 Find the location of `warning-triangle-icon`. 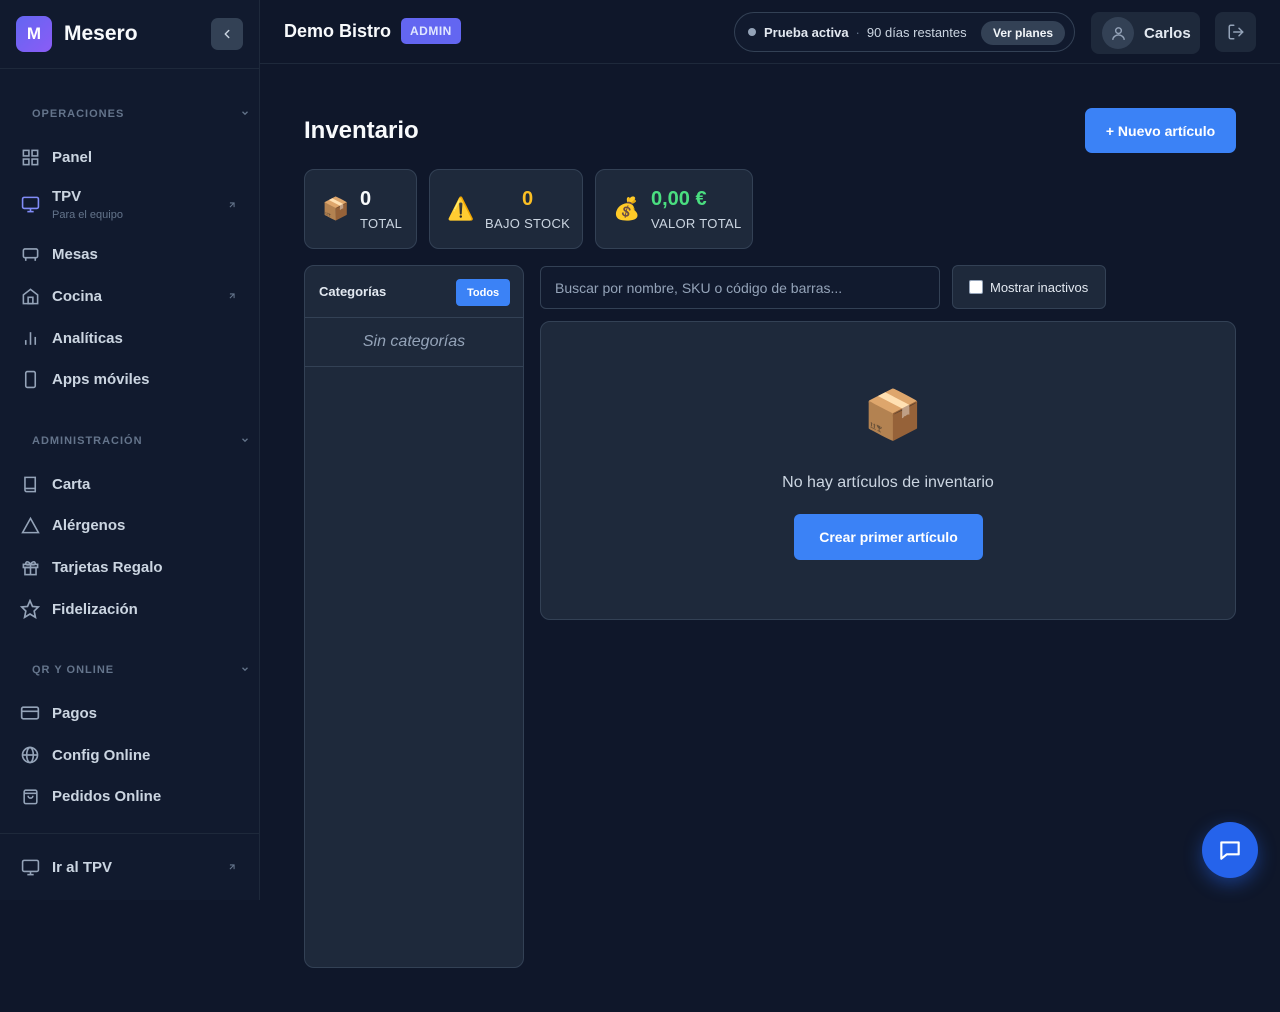

warning-triangle-icon is located at coordinates (30, 525).